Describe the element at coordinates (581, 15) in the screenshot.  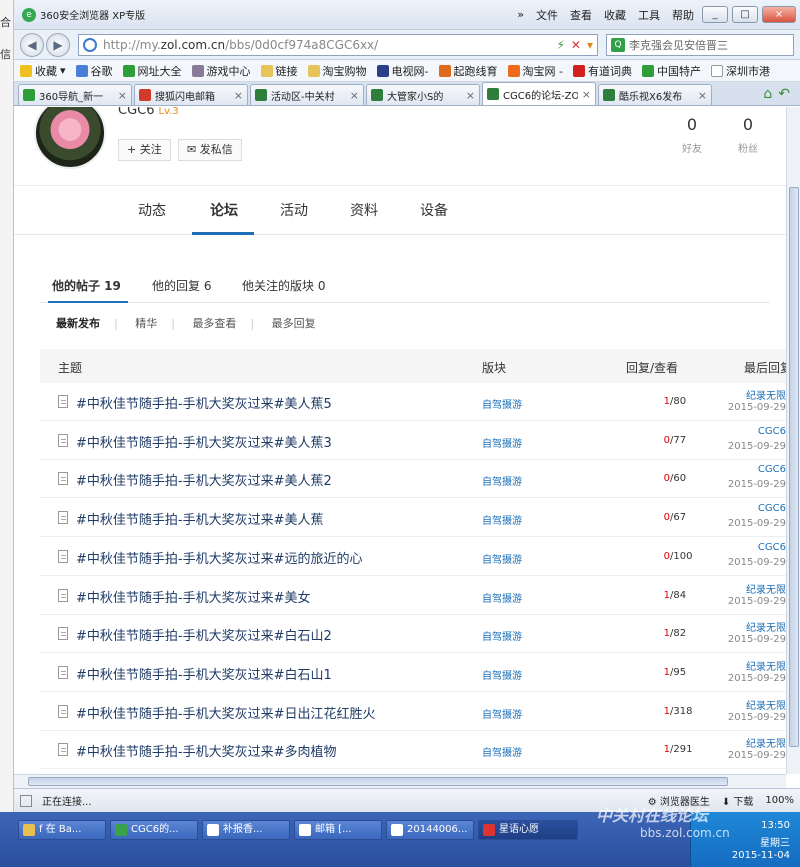
I see `menu-view: 查看` at that location.